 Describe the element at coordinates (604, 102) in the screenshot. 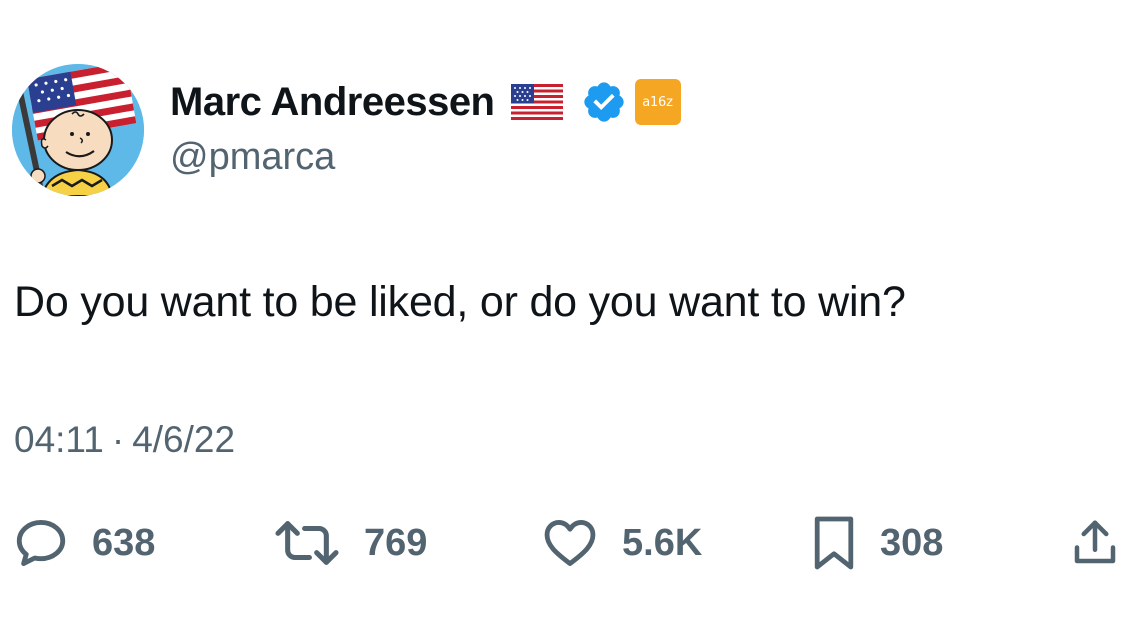

I see `verified-badge-icon` at that location.